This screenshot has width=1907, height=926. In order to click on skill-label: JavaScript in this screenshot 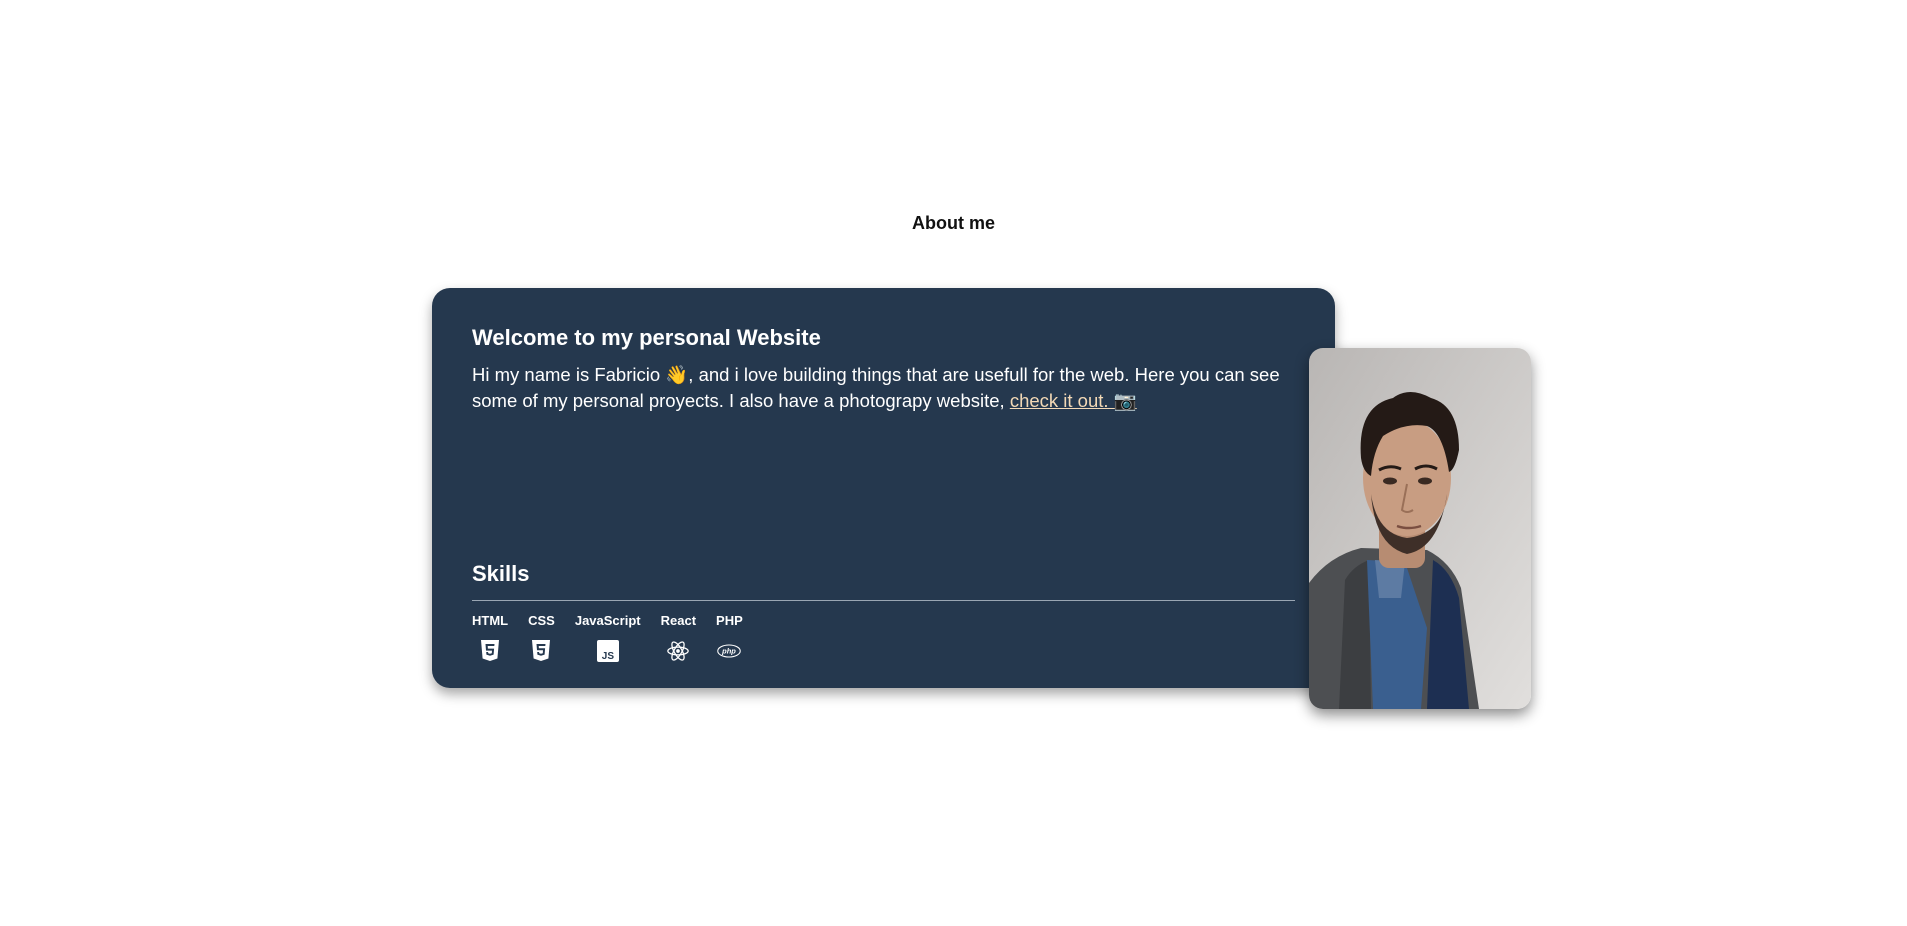, I will do `click(607, 620)`.